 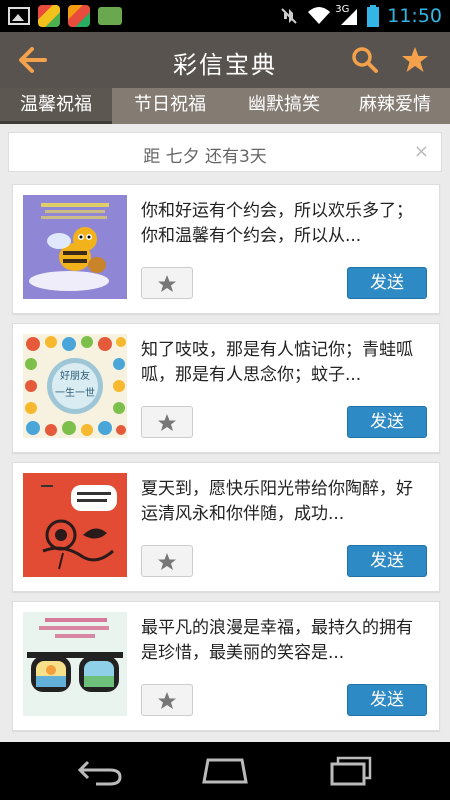 I want to click on thumbnail-caption: 好朋友 一生一世, so click(x=75, y=385).